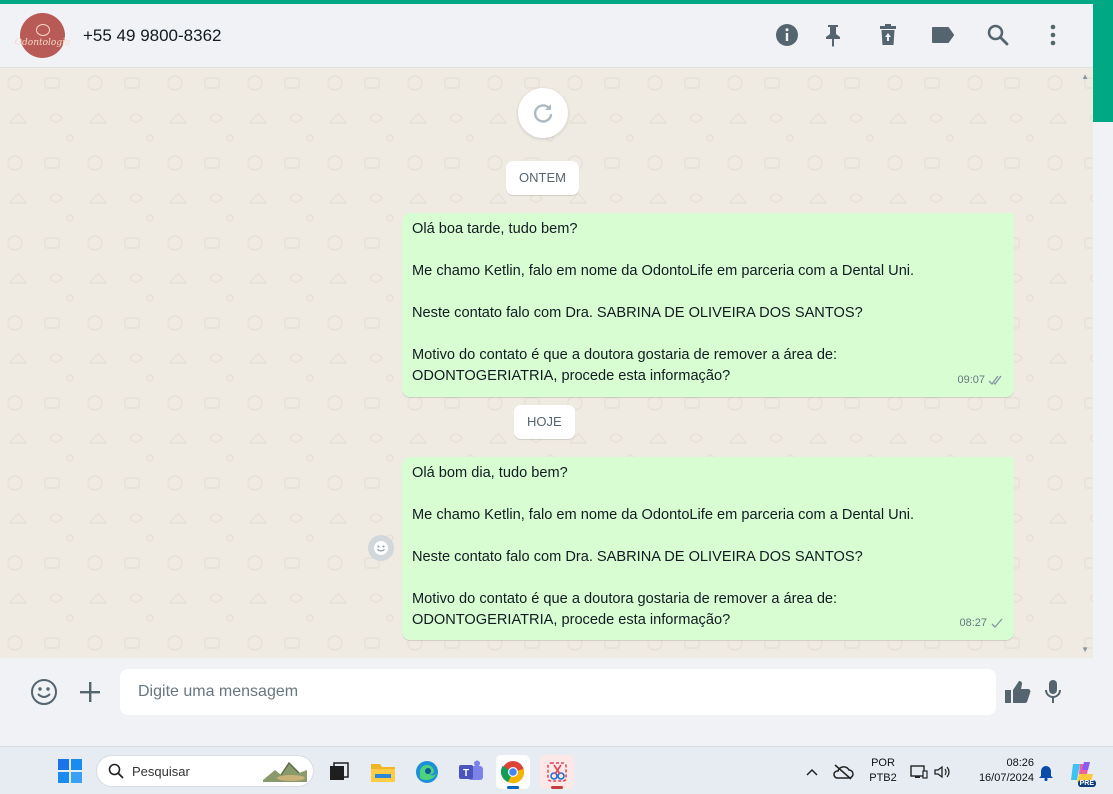 Image resolution: width=1113 pixels, height=794 pixels. Describe the element at coordinates (942, 772) in the screenshot. I see `volume-icon` at that location.